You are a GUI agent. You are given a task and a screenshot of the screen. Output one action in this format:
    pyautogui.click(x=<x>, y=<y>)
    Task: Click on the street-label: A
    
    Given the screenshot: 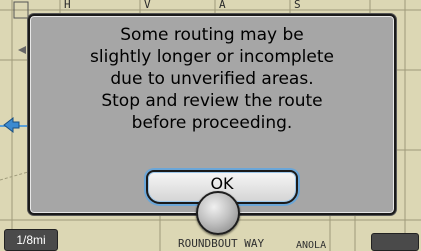 What is the action you would take?
    pyautogui.click(x=223, y=5)
    